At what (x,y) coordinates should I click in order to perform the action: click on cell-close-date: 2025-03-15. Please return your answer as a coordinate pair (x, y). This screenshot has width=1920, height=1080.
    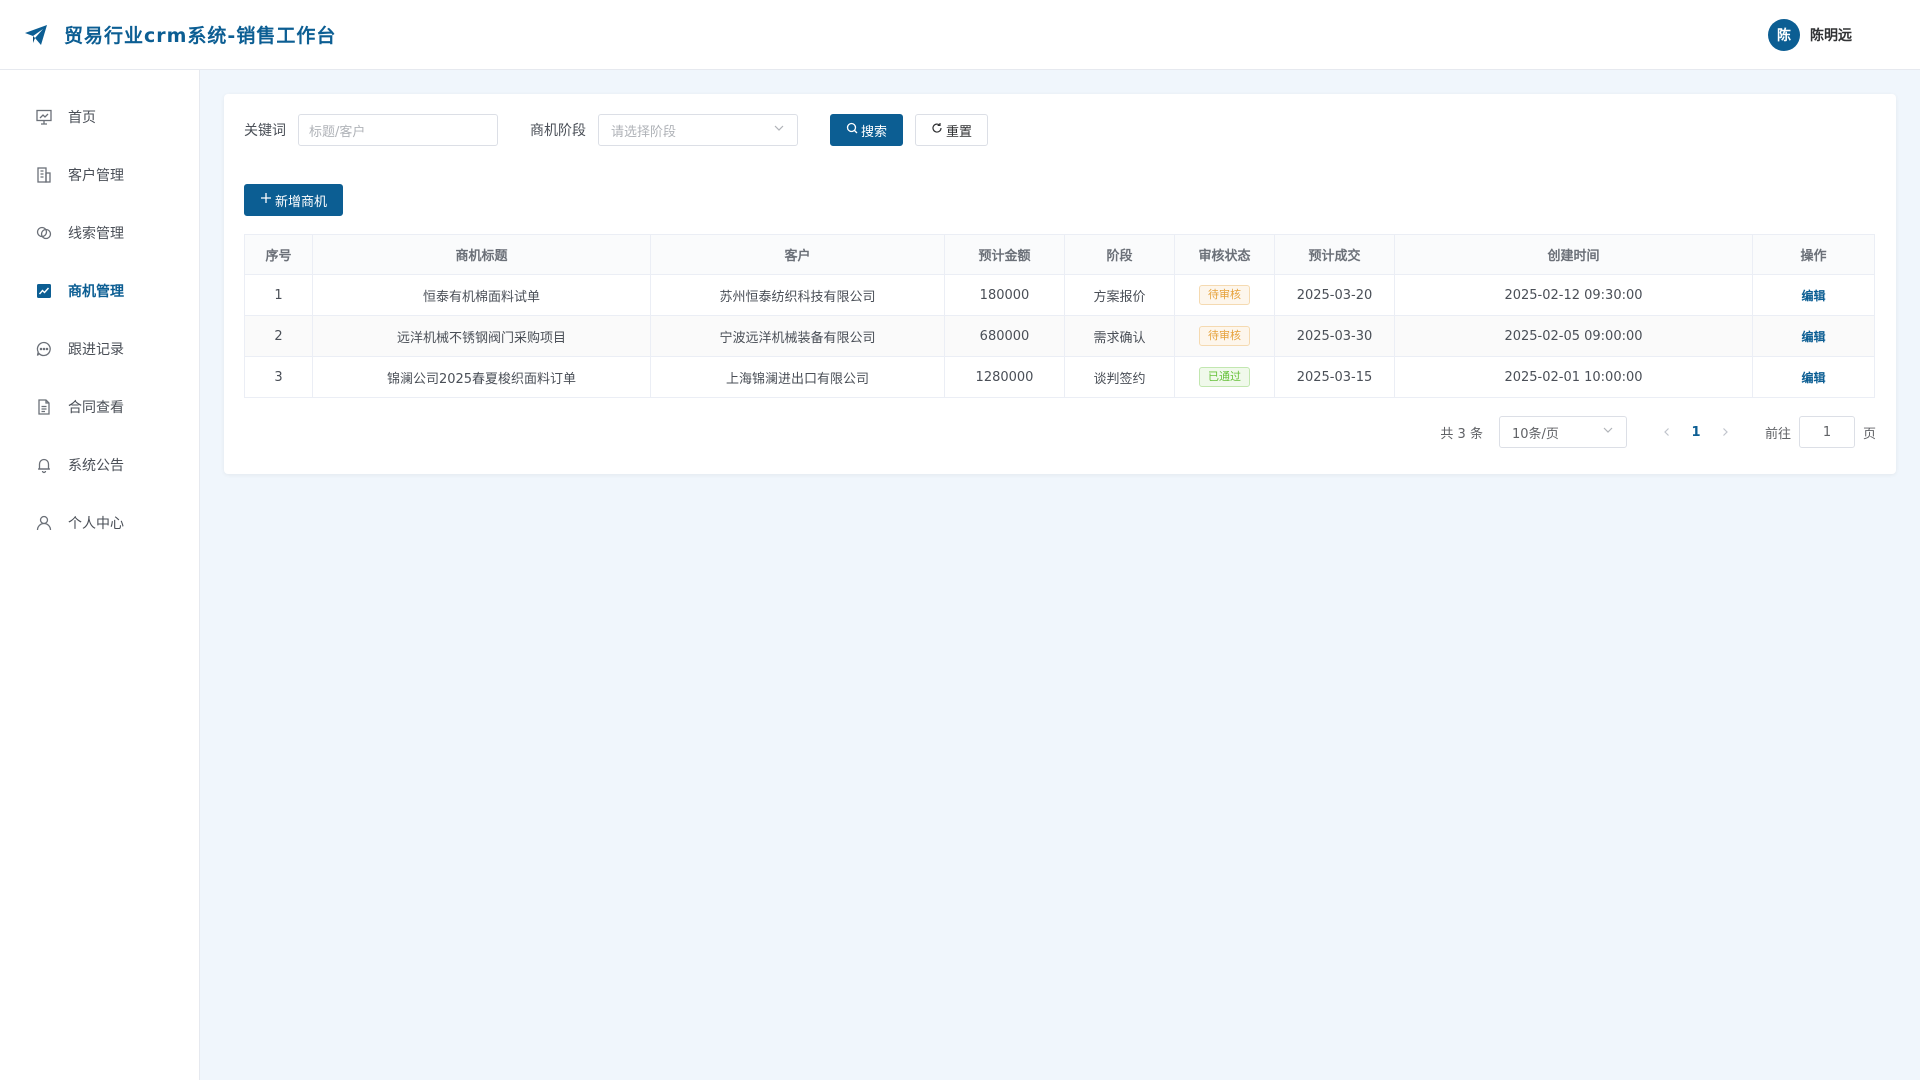
    Looking at the image, I should click on (1334, 377).